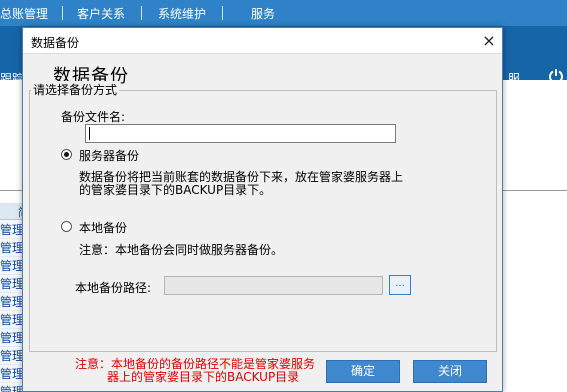  Describe the element at coordinates (12, 78) in the screenshot. I see `nav-item-tracking: 跟踪` at that location.